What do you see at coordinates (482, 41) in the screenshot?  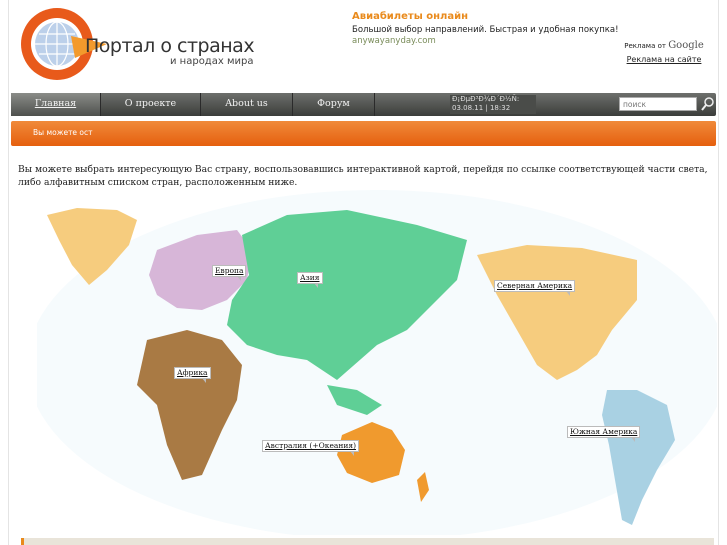 I see `ad-url: anywayanyday.com` at bounding box center [482, 41].